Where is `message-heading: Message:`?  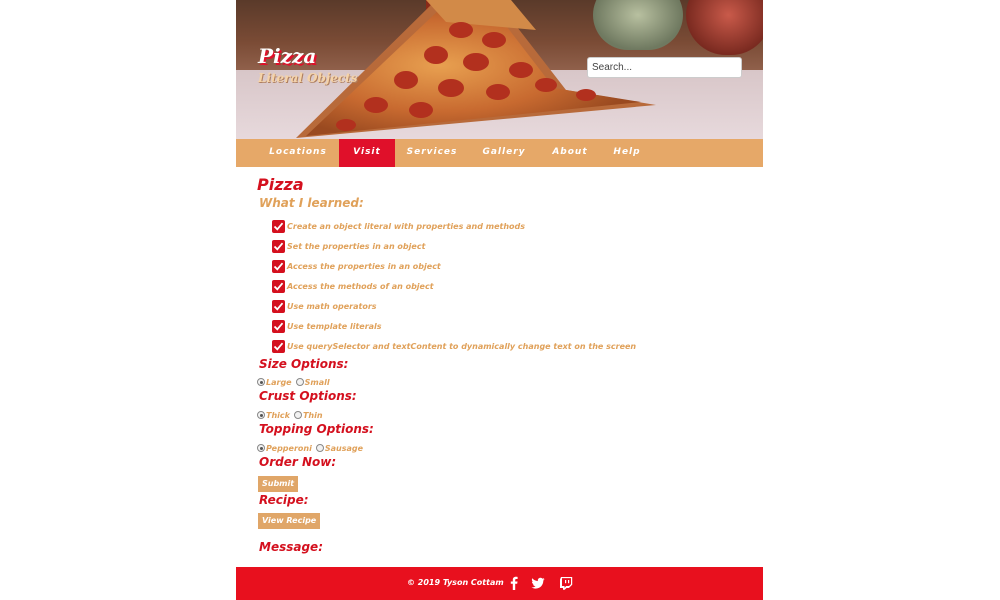
message-heading: Message: is located at coordinates (291, 547).